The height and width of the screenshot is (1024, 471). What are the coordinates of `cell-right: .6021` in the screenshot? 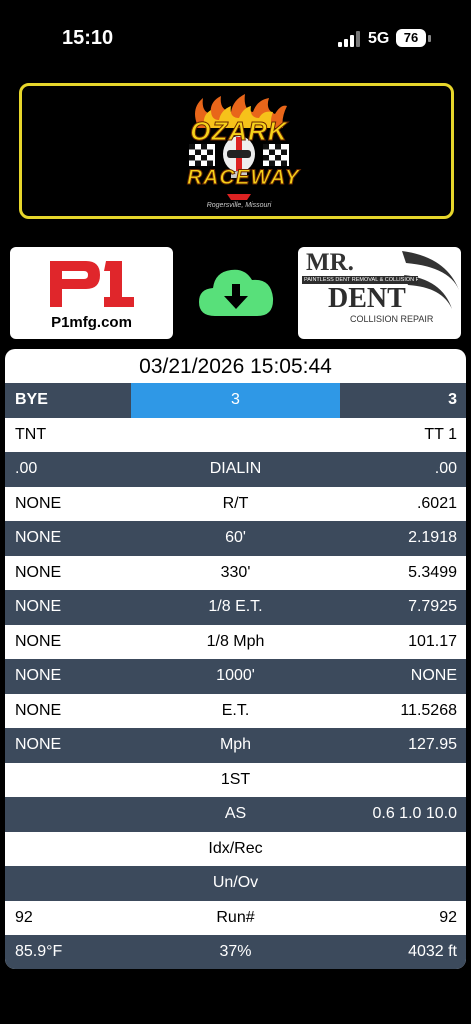 It's located at (436, 503).